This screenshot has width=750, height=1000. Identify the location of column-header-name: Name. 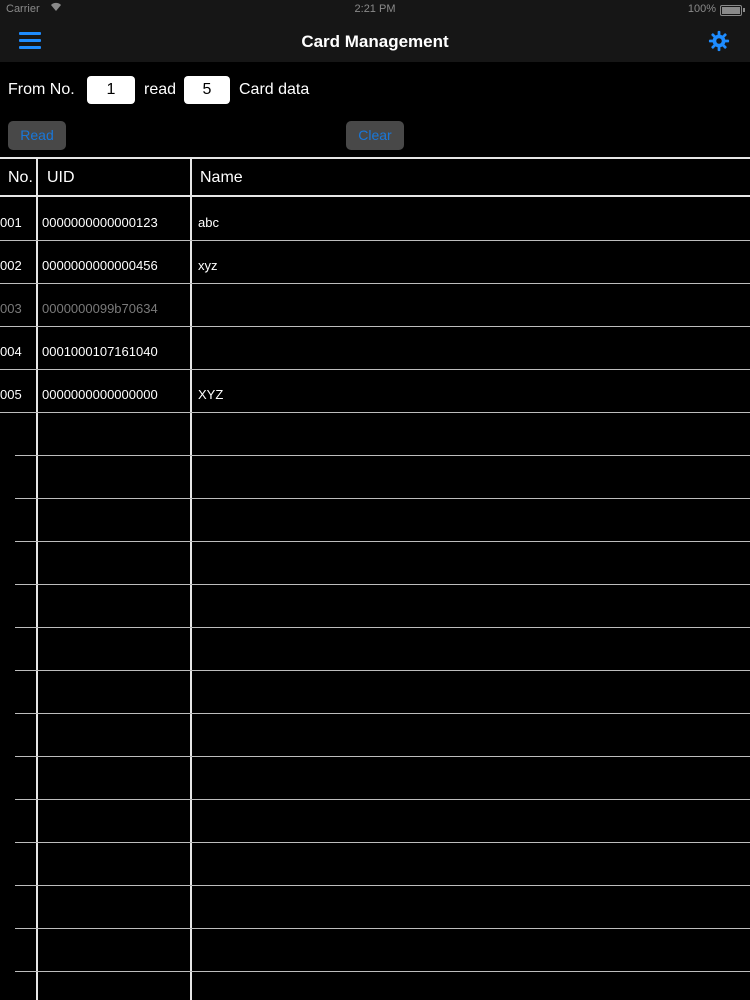
(221, 177).